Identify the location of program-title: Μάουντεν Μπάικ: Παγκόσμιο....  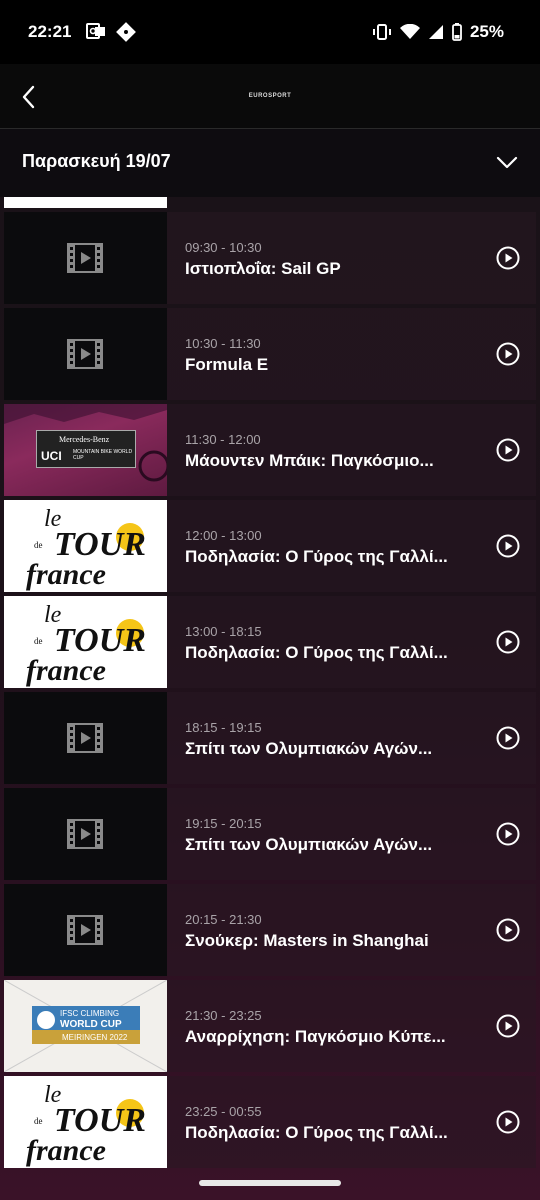
(309, 460).